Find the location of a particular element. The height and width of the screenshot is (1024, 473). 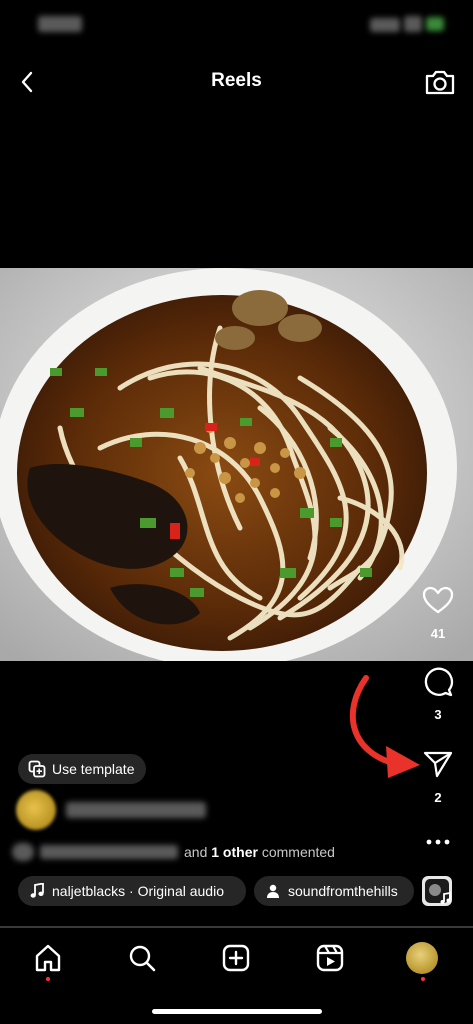

likes-count: 41 is located at coordinates (438, 633).